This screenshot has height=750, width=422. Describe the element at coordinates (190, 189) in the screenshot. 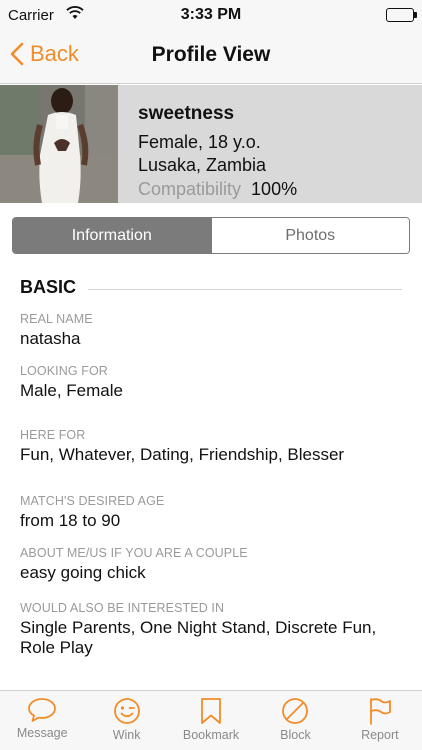

I see `compatibility-label: Compatibility` at that location.